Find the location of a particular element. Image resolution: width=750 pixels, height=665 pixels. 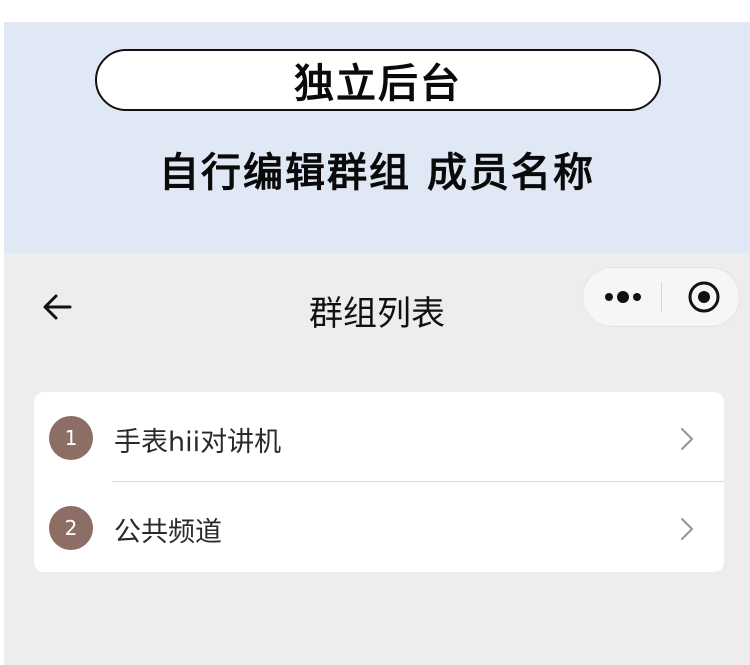

list-item-label: 公共频道 is located at coordinates (168, 532).